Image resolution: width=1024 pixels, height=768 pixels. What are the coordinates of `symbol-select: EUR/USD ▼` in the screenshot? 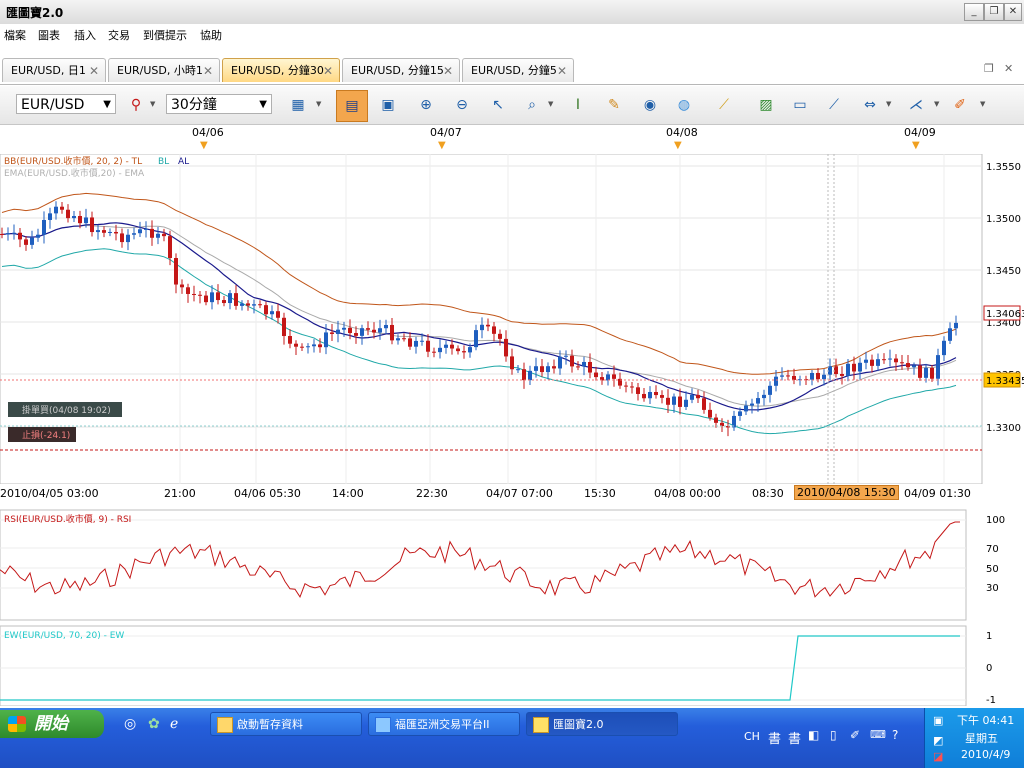 It's located at (66, 104).